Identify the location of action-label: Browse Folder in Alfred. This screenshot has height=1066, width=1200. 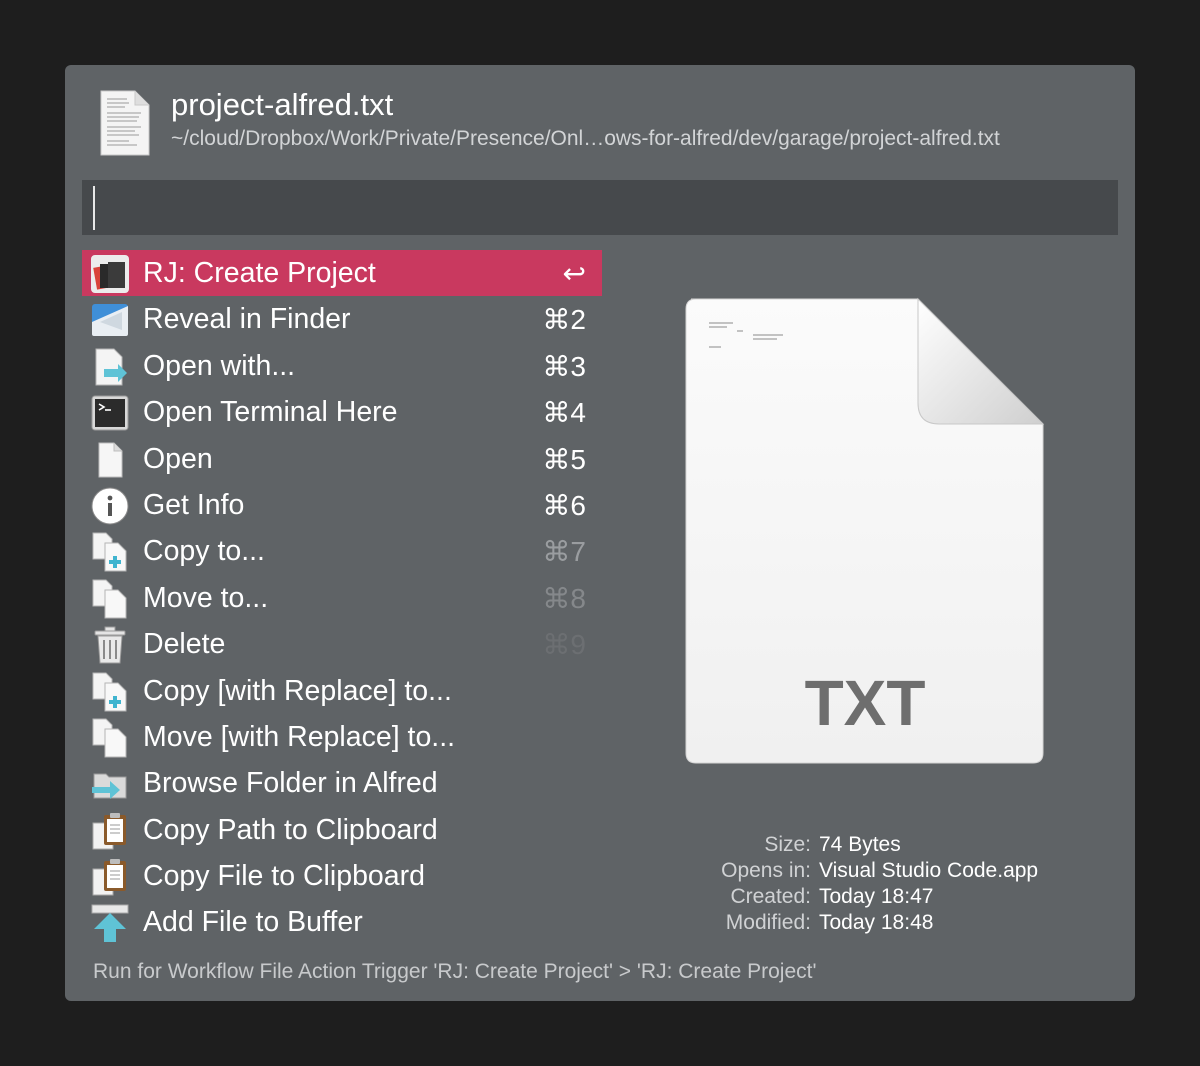
(290, 783).